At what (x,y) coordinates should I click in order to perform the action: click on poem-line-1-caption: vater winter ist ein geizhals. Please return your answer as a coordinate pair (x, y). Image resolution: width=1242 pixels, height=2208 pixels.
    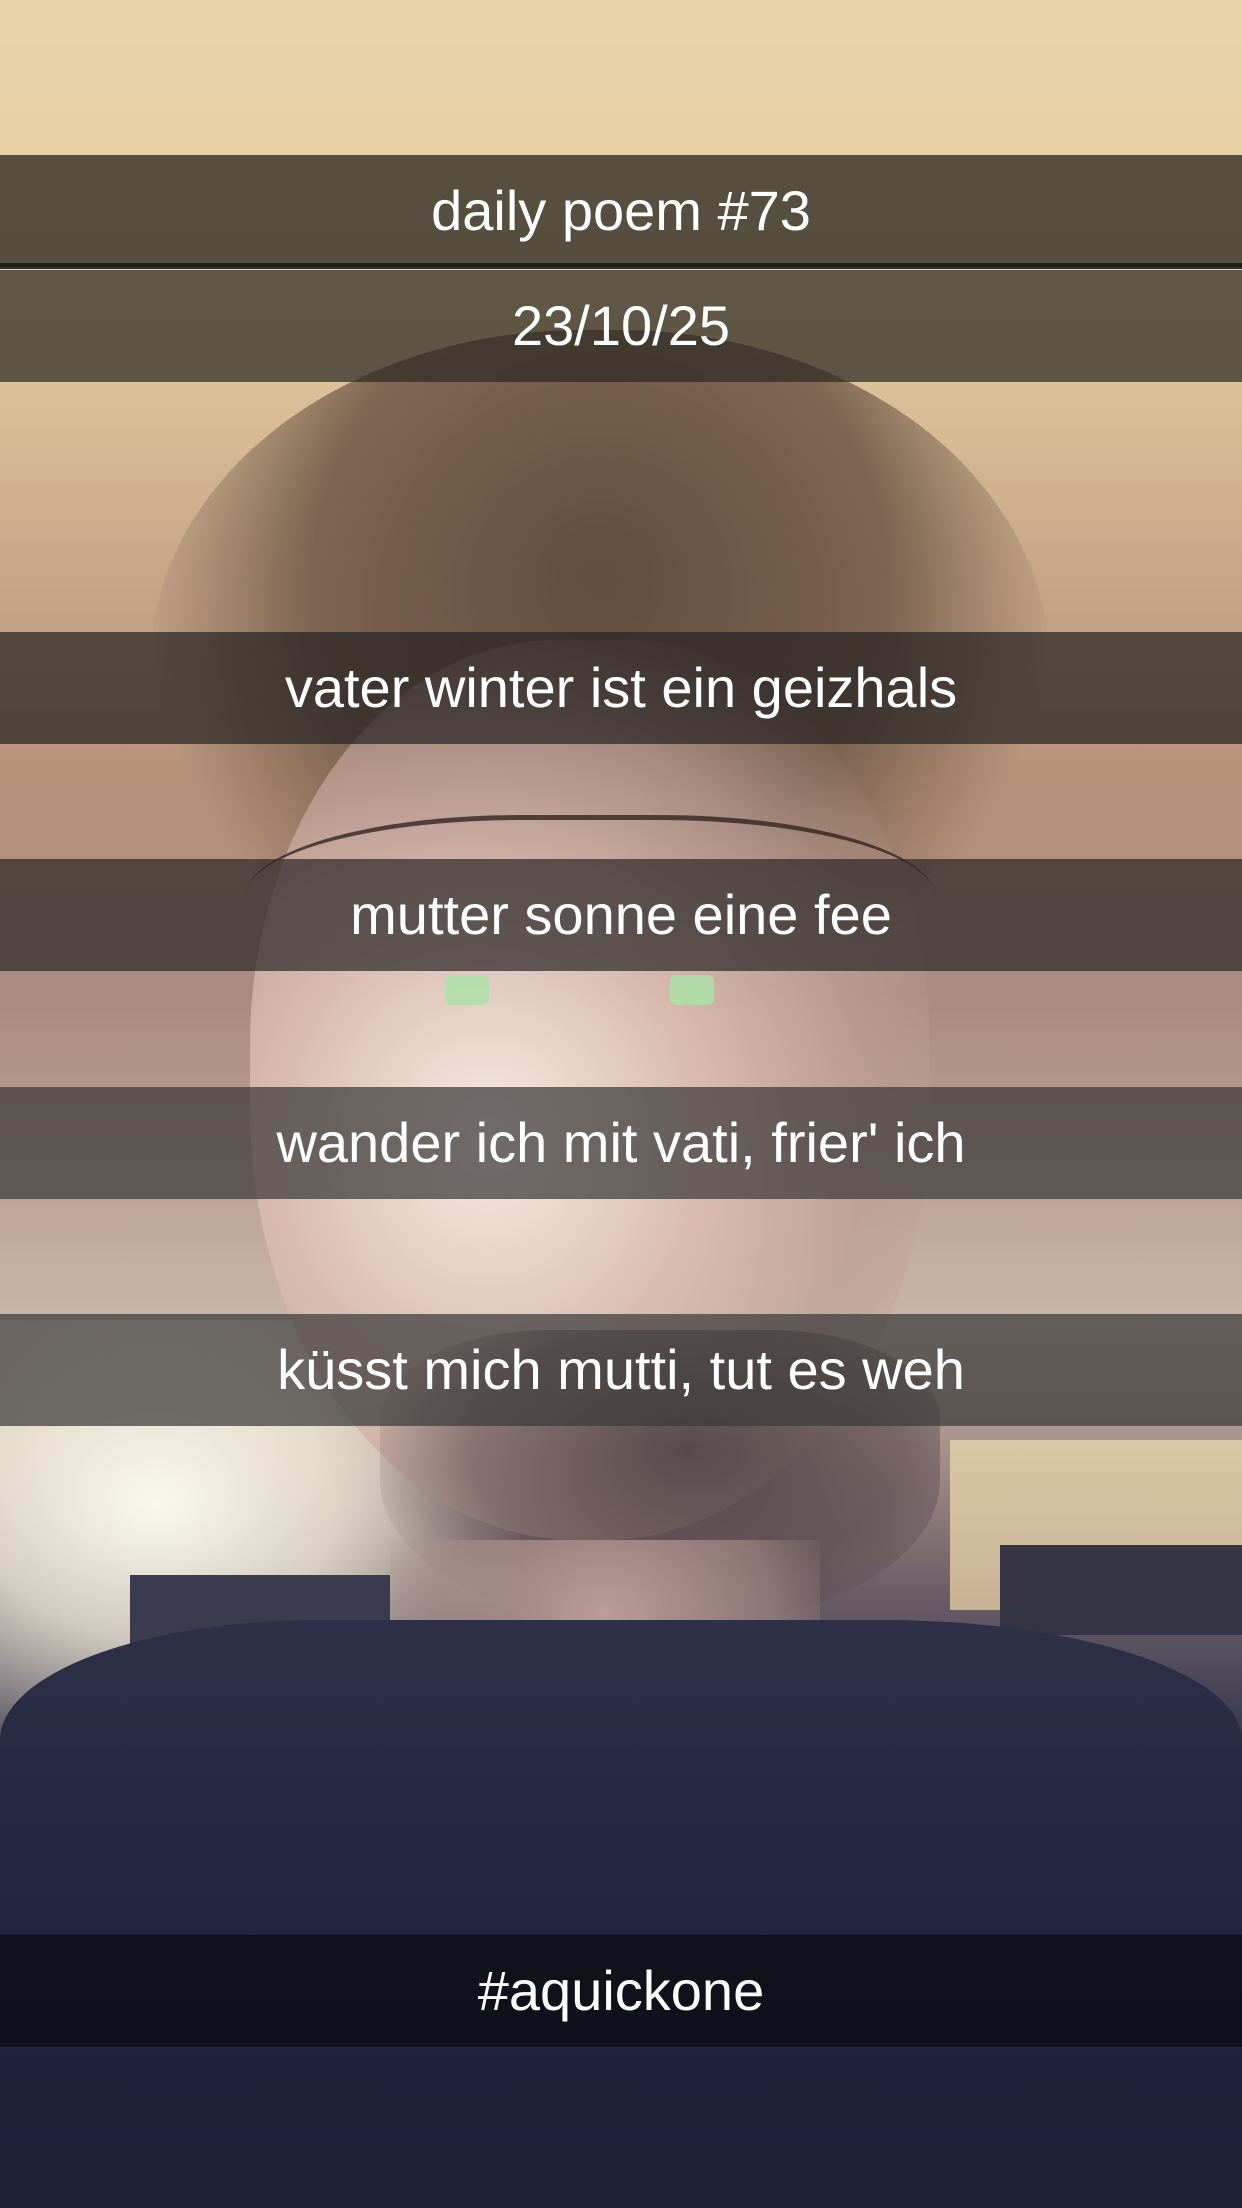
    Looking at the image, I should click on (621, 688).